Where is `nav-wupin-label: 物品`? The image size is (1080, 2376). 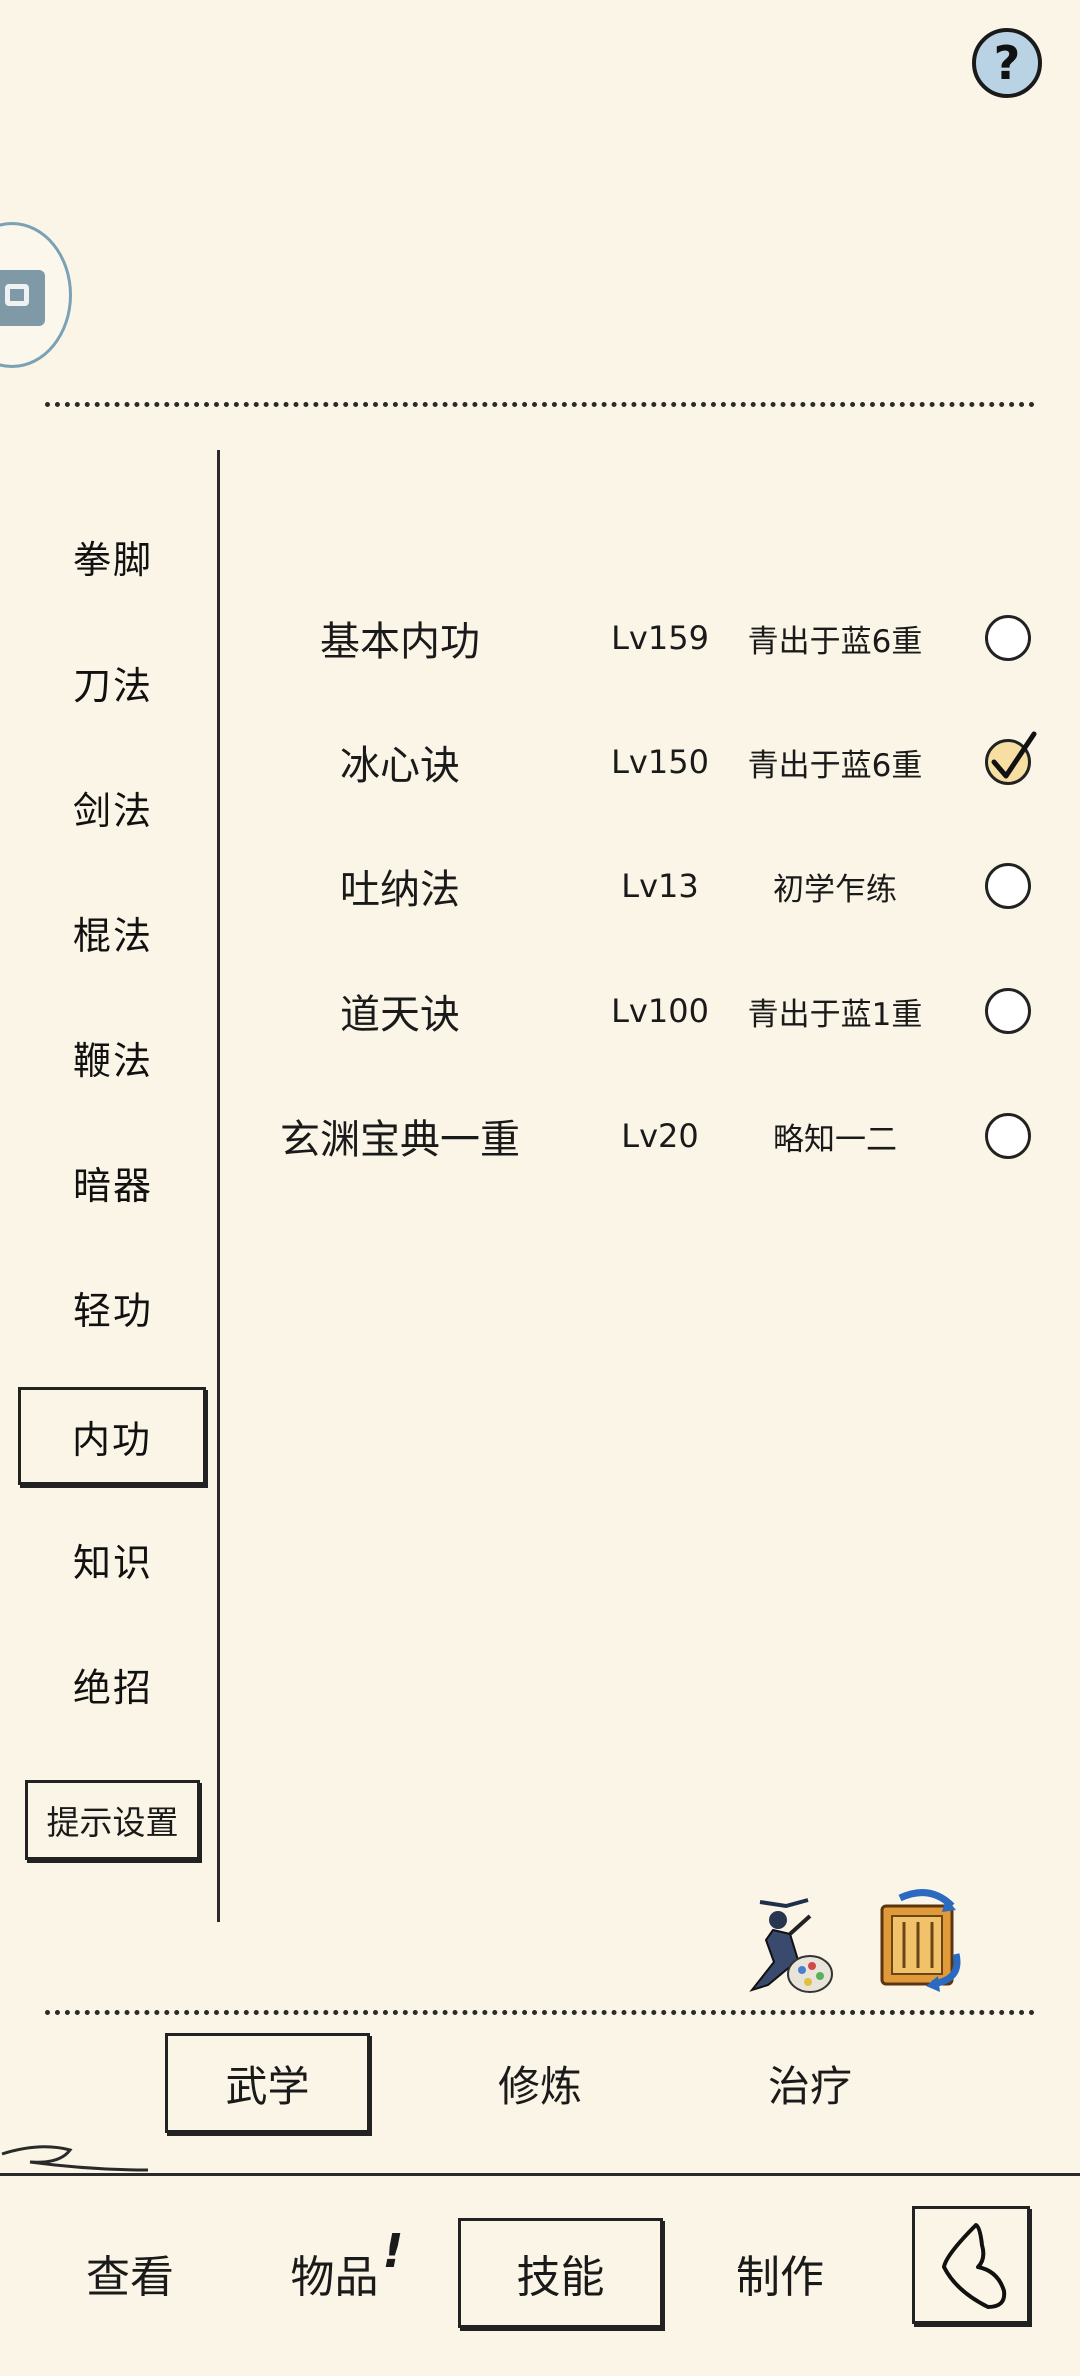
nav-wupin-label: 物品 is located at coordinates (334, 2277).